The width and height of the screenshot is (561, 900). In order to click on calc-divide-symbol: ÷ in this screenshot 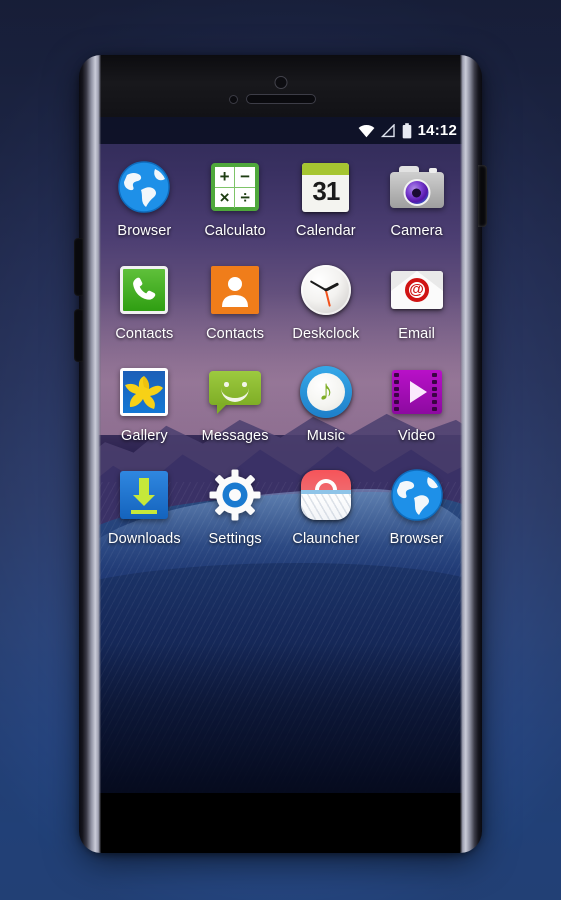, I will do `click(245, 197)`.